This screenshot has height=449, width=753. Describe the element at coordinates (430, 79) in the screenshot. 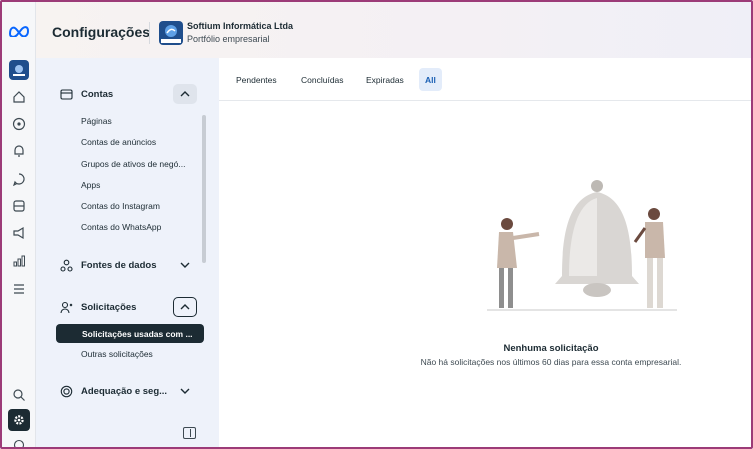

I see `tab-all: All` at that location.